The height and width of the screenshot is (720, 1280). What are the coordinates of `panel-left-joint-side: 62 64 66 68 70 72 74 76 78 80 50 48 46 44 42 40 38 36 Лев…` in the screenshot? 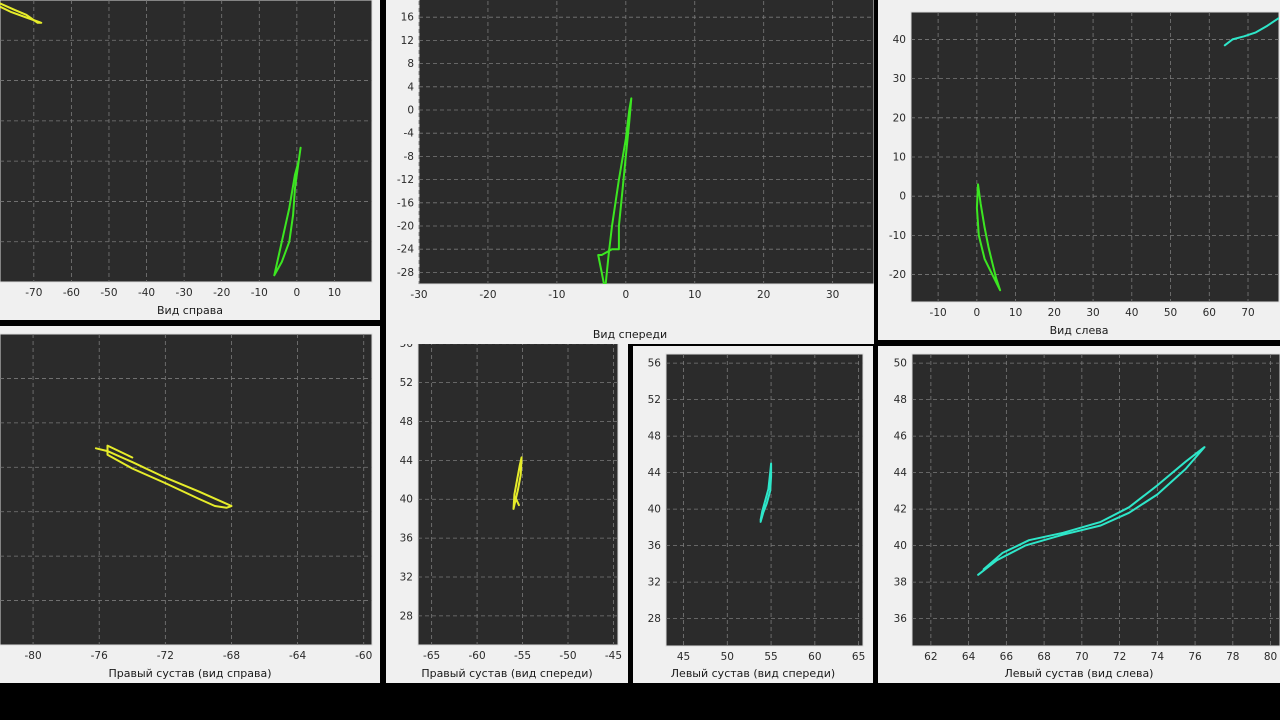 It's located at (1079, 514).